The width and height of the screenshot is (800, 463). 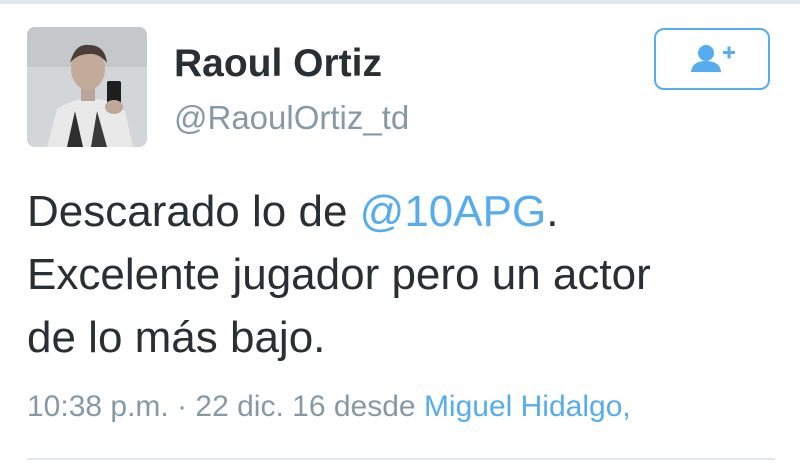 What do you see at coordinates (339, 274) in the screenshot?
I see `tweet-text-line-2: Excelente jugador pero un actor` at bounding box center [339, 274].